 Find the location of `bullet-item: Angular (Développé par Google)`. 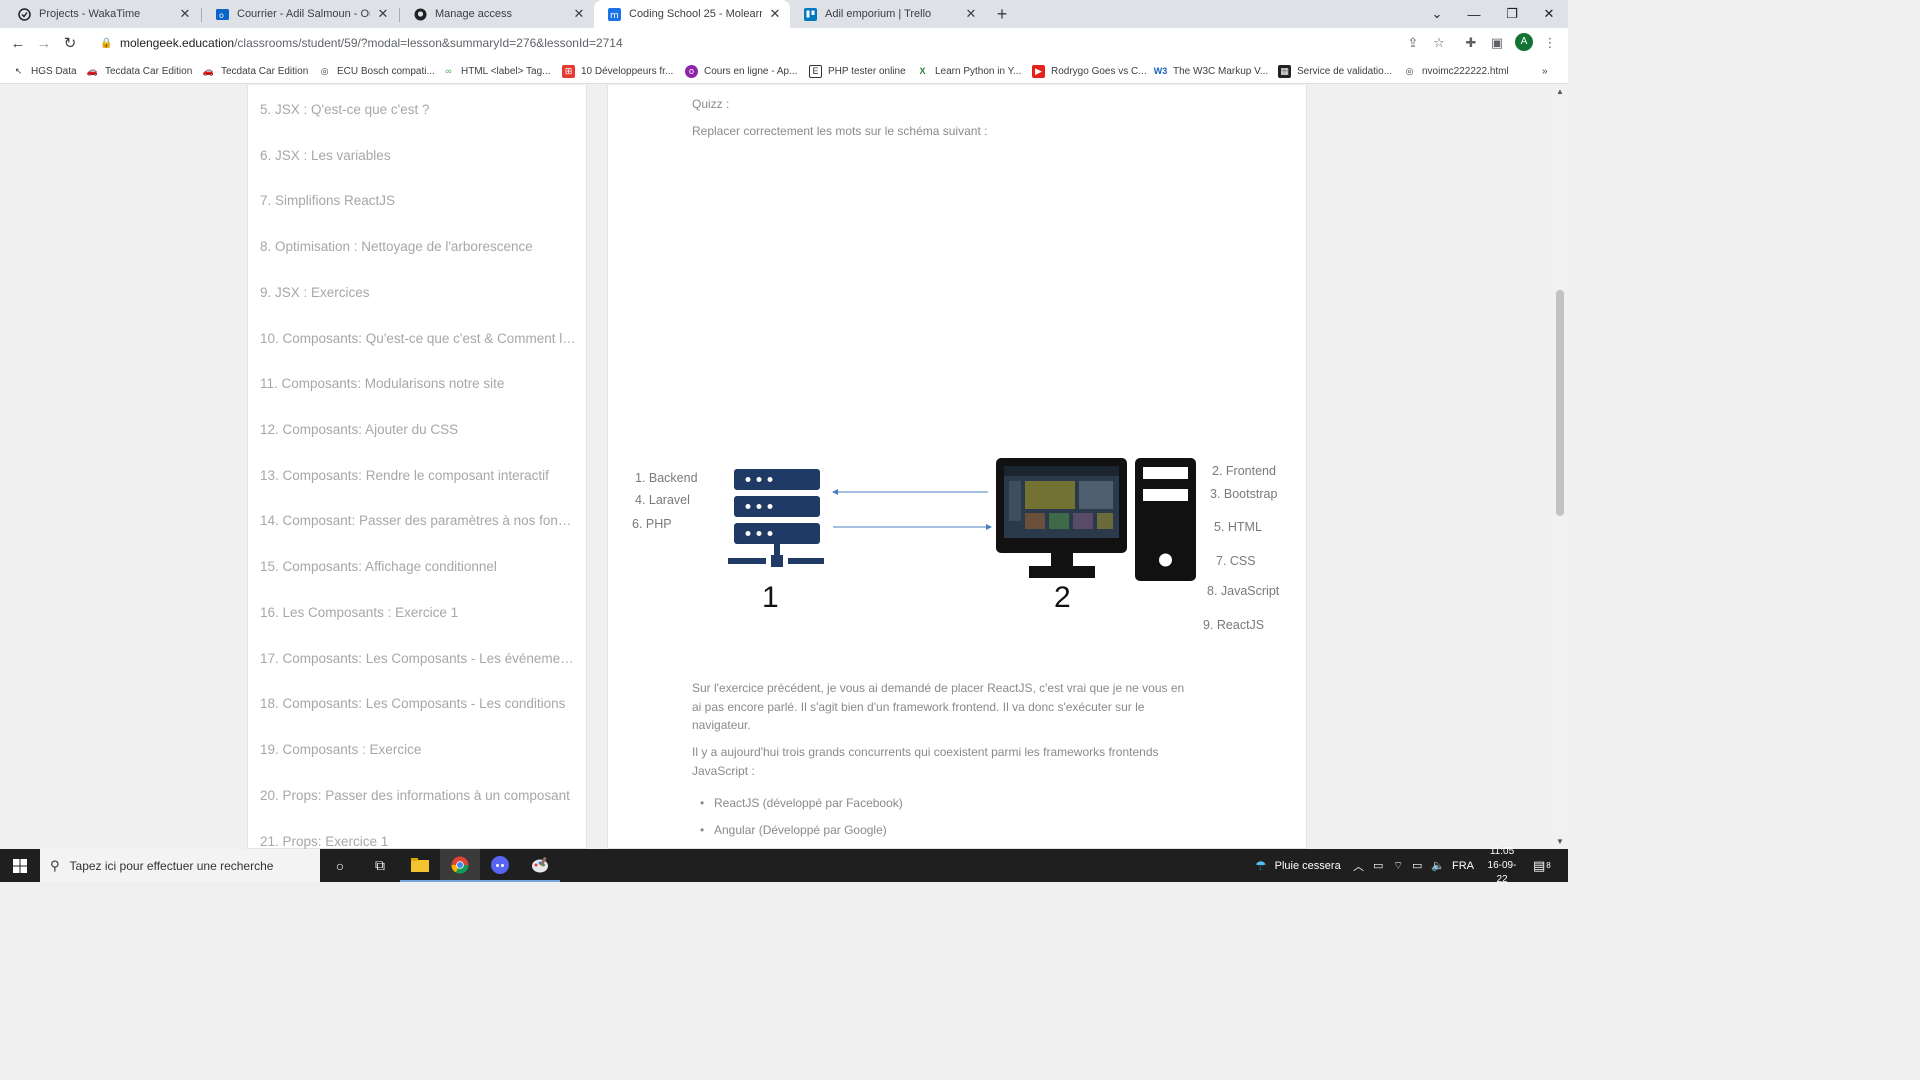

bullet-item: Angular (Développé par Google) is located at coordinates (800, 830).